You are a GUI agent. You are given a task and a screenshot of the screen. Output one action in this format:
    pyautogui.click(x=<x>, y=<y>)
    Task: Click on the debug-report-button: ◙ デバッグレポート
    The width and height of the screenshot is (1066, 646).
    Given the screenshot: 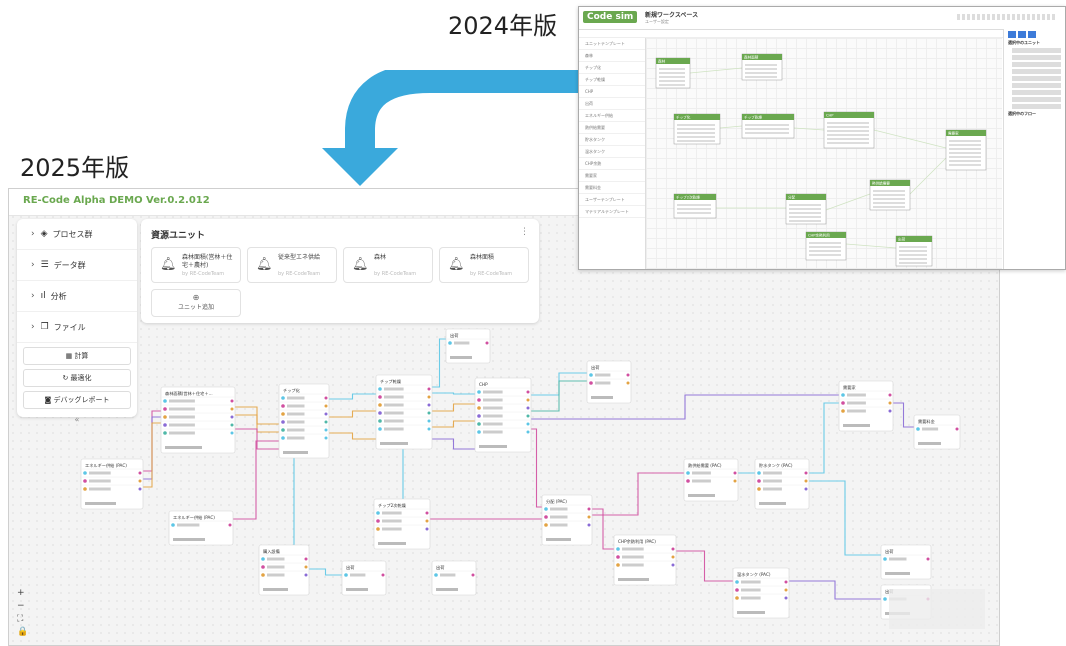 What is the action you would take?
    pyautogui.click(x=77, y=400)
    